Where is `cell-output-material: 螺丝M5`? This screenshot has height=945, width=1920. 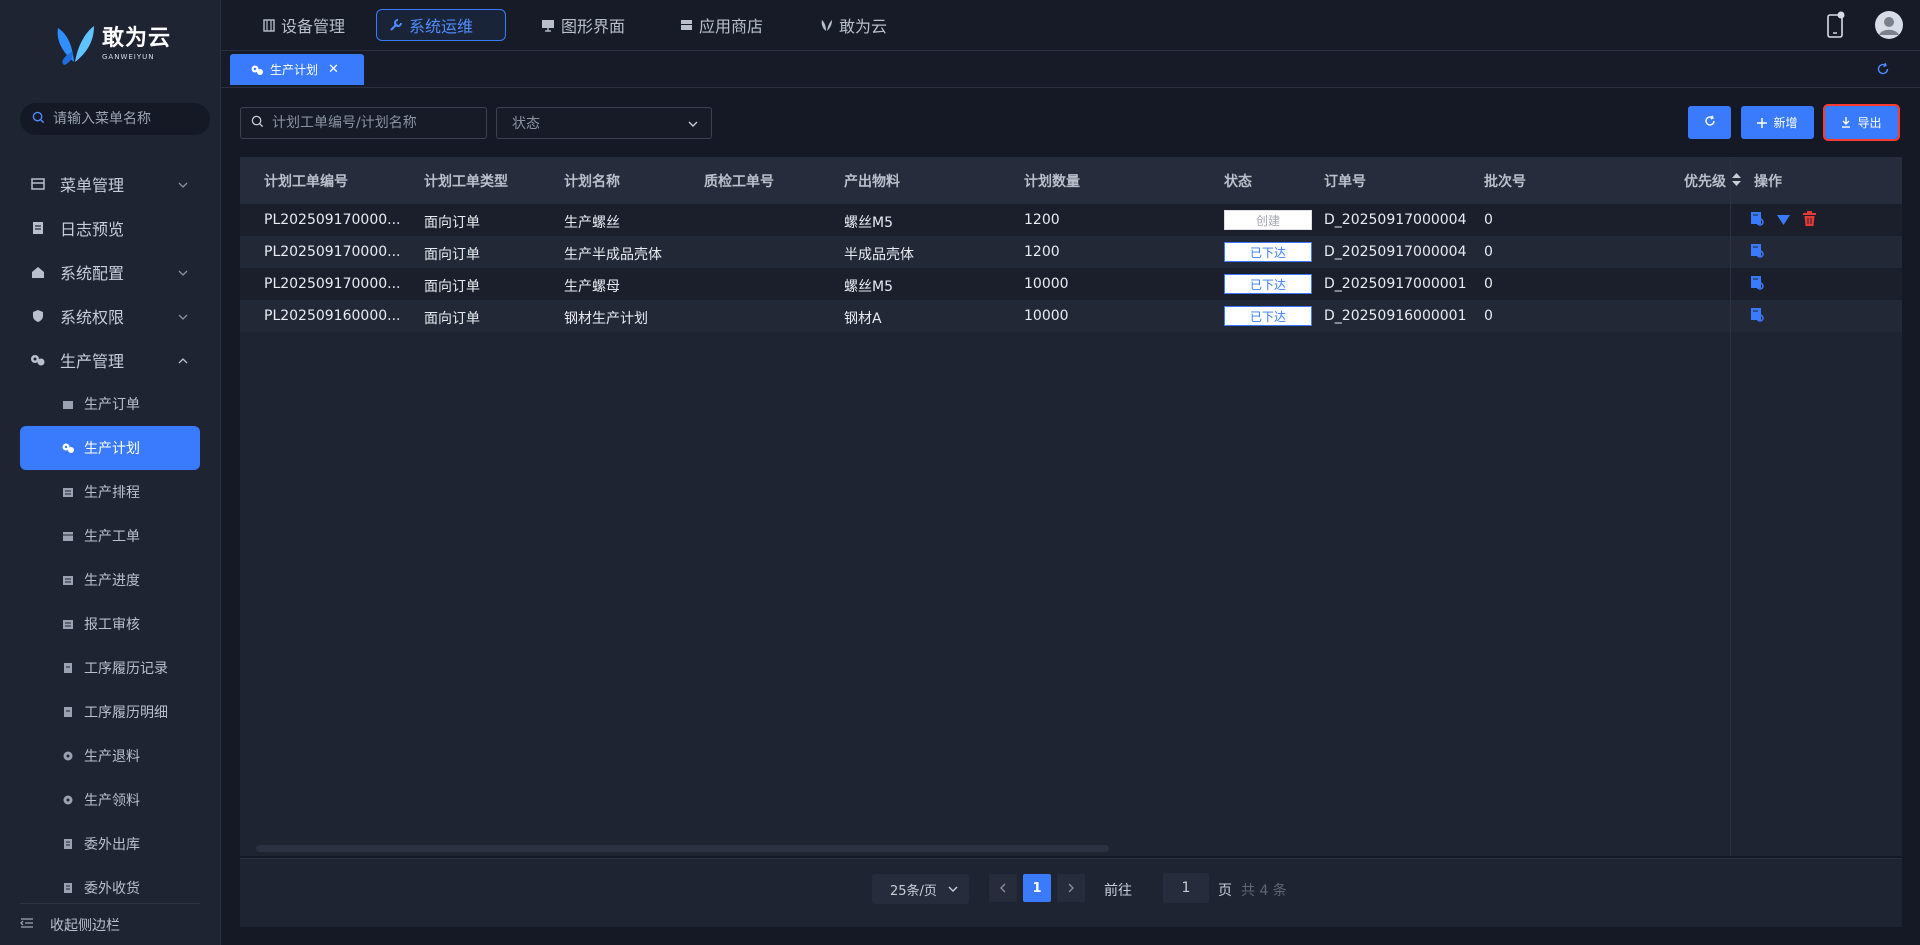 cell-output-material: 螺丝M5 is located at coordinates (868, 223).